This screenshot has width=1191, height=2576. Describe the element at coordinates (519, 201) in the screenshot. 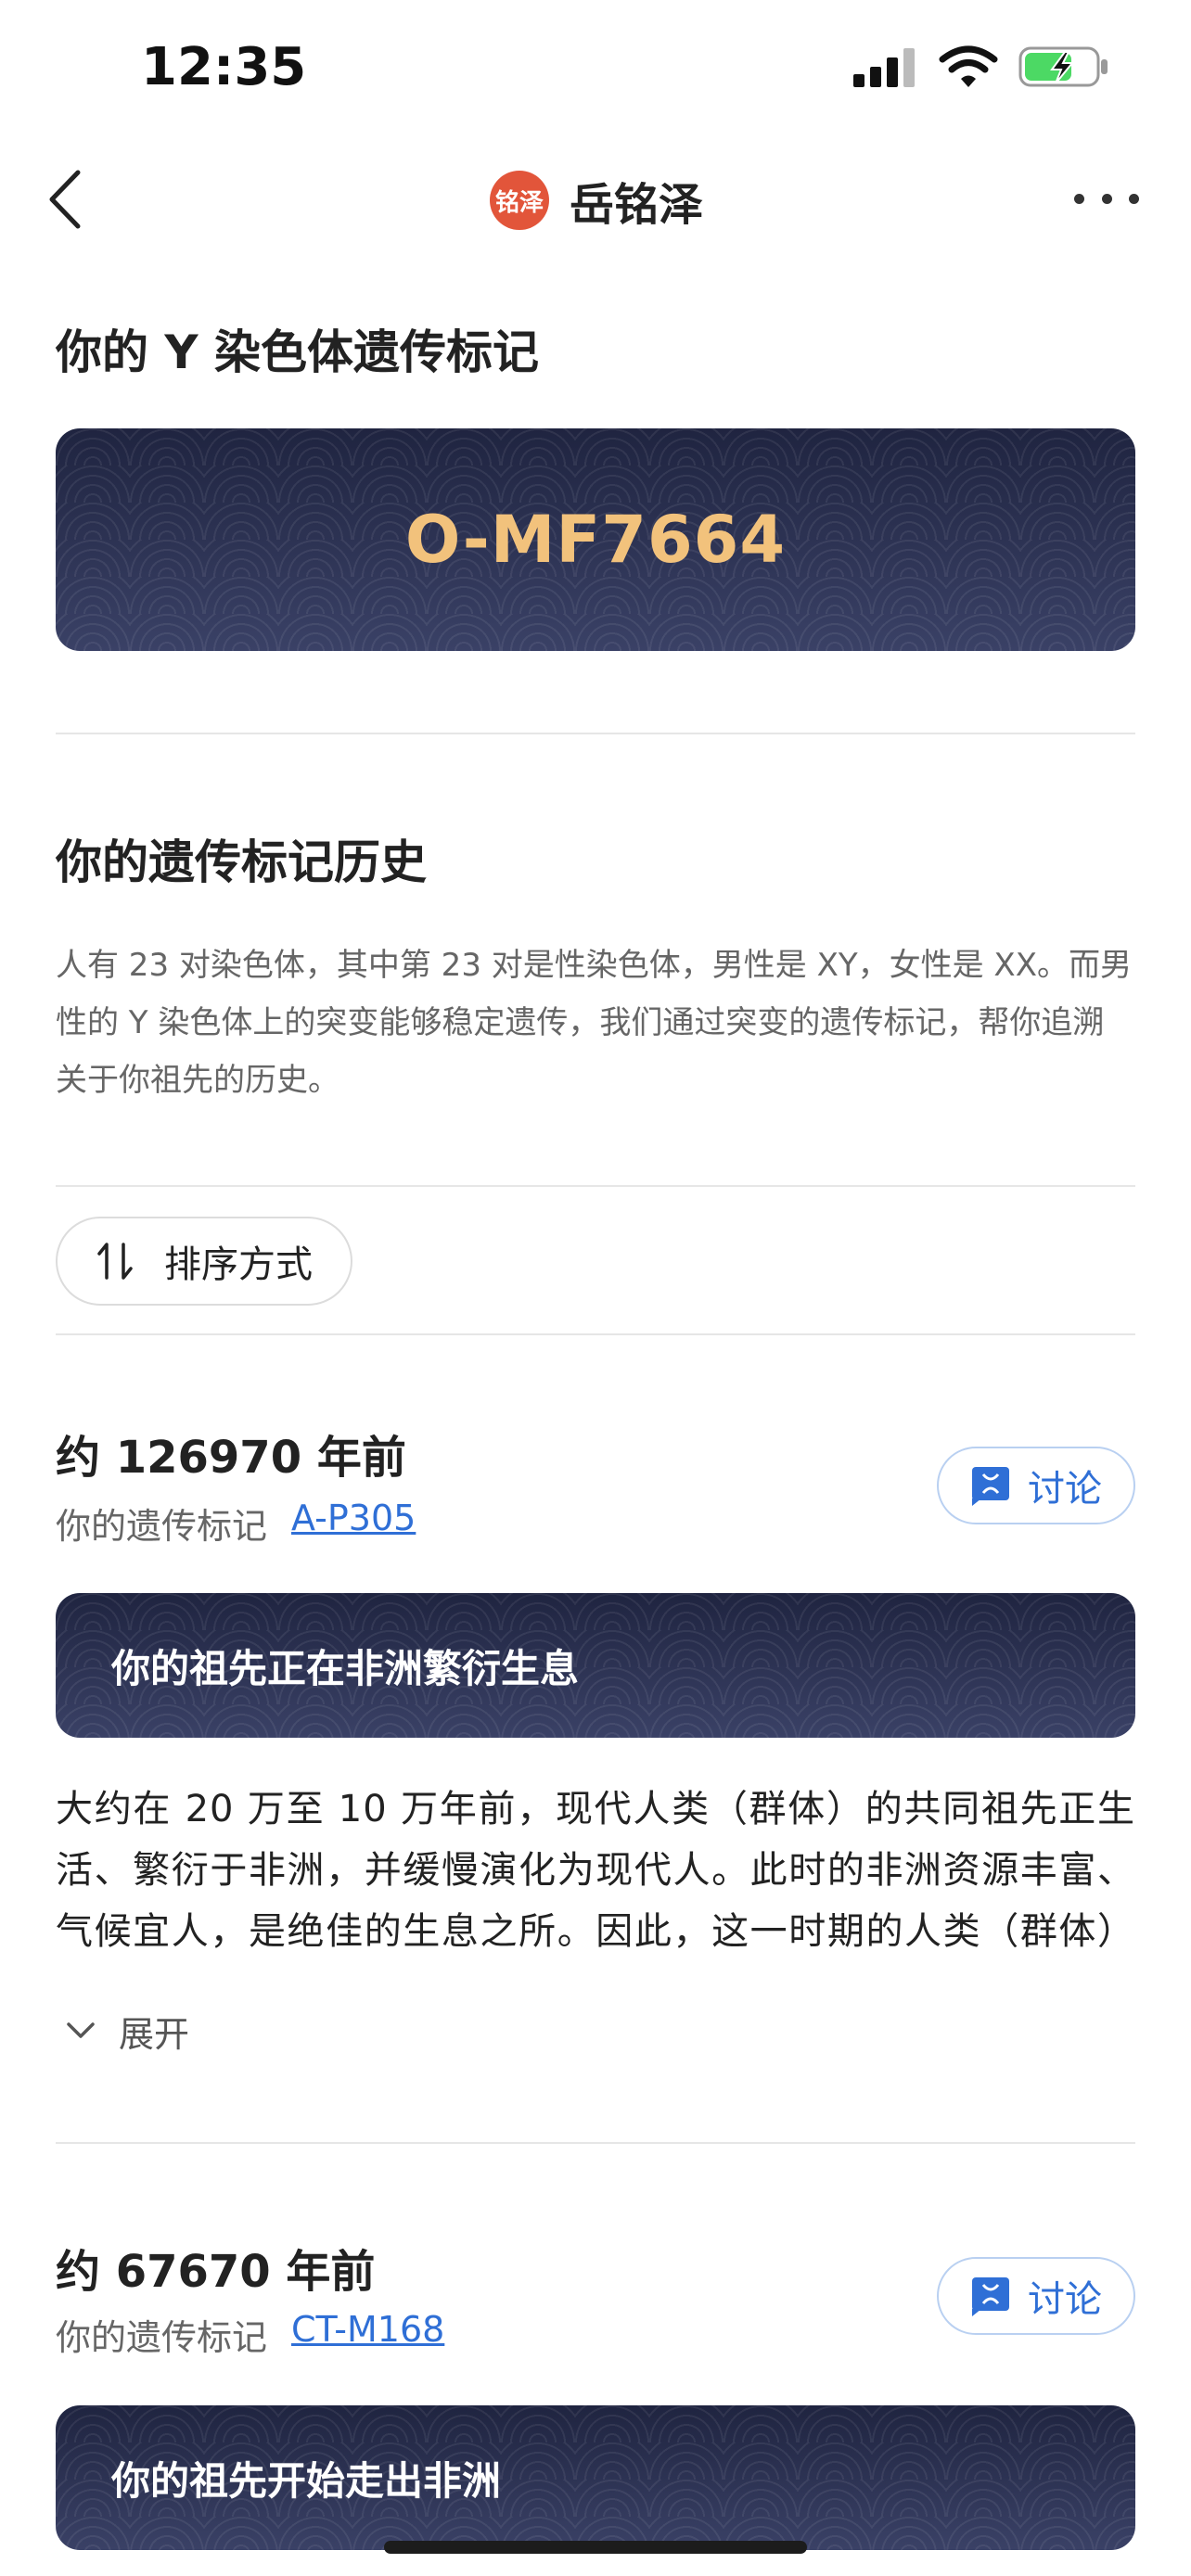

I see `avatar: 铭泽` at that location.